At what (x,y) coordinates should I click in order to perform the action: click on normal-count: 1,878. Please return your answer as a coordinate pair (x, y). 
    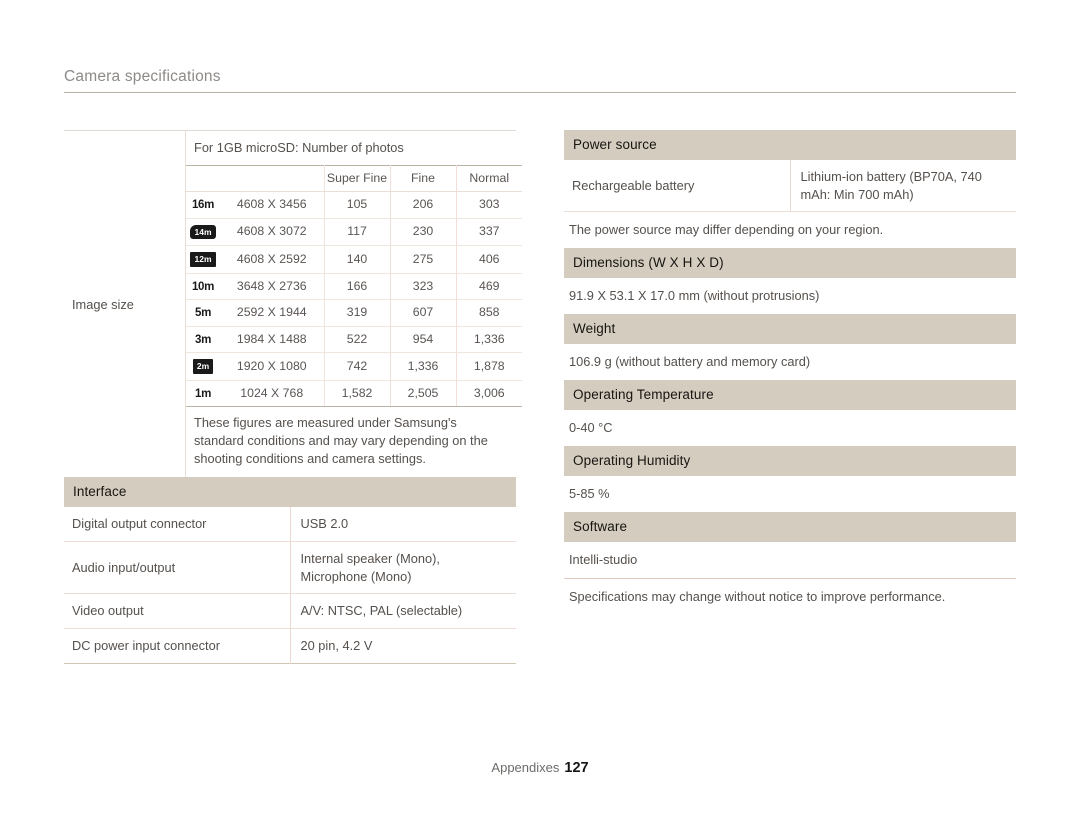
    Looking at the image, I should click on (489, 366).